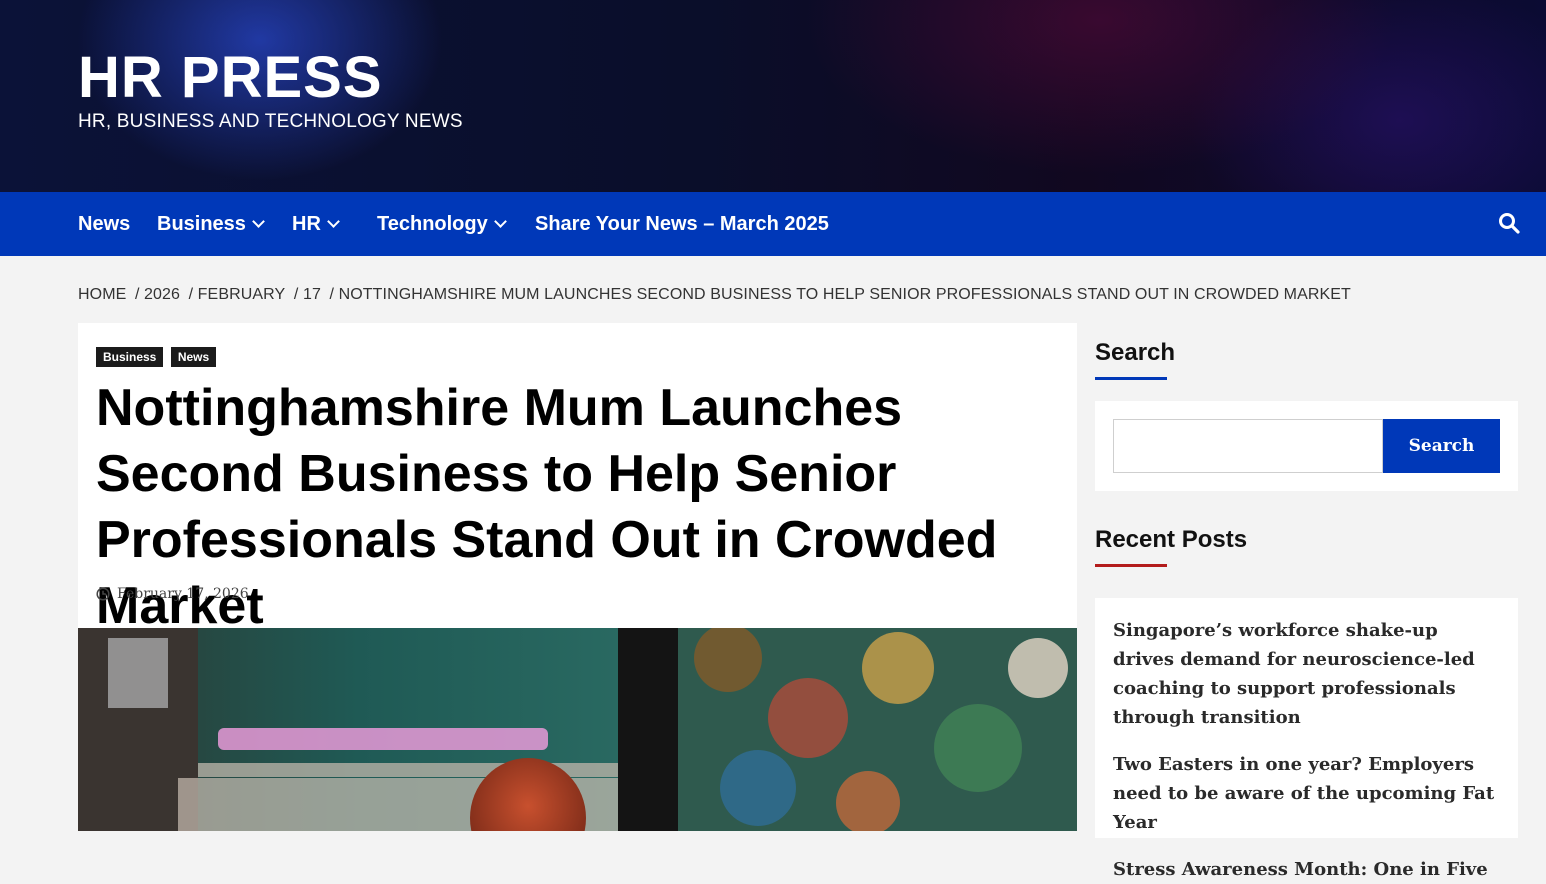 This screenshot has width=1546, height=884. I want to click on recent-post-link: Stress Awareness Month: One in Five, so click(1306, 869).